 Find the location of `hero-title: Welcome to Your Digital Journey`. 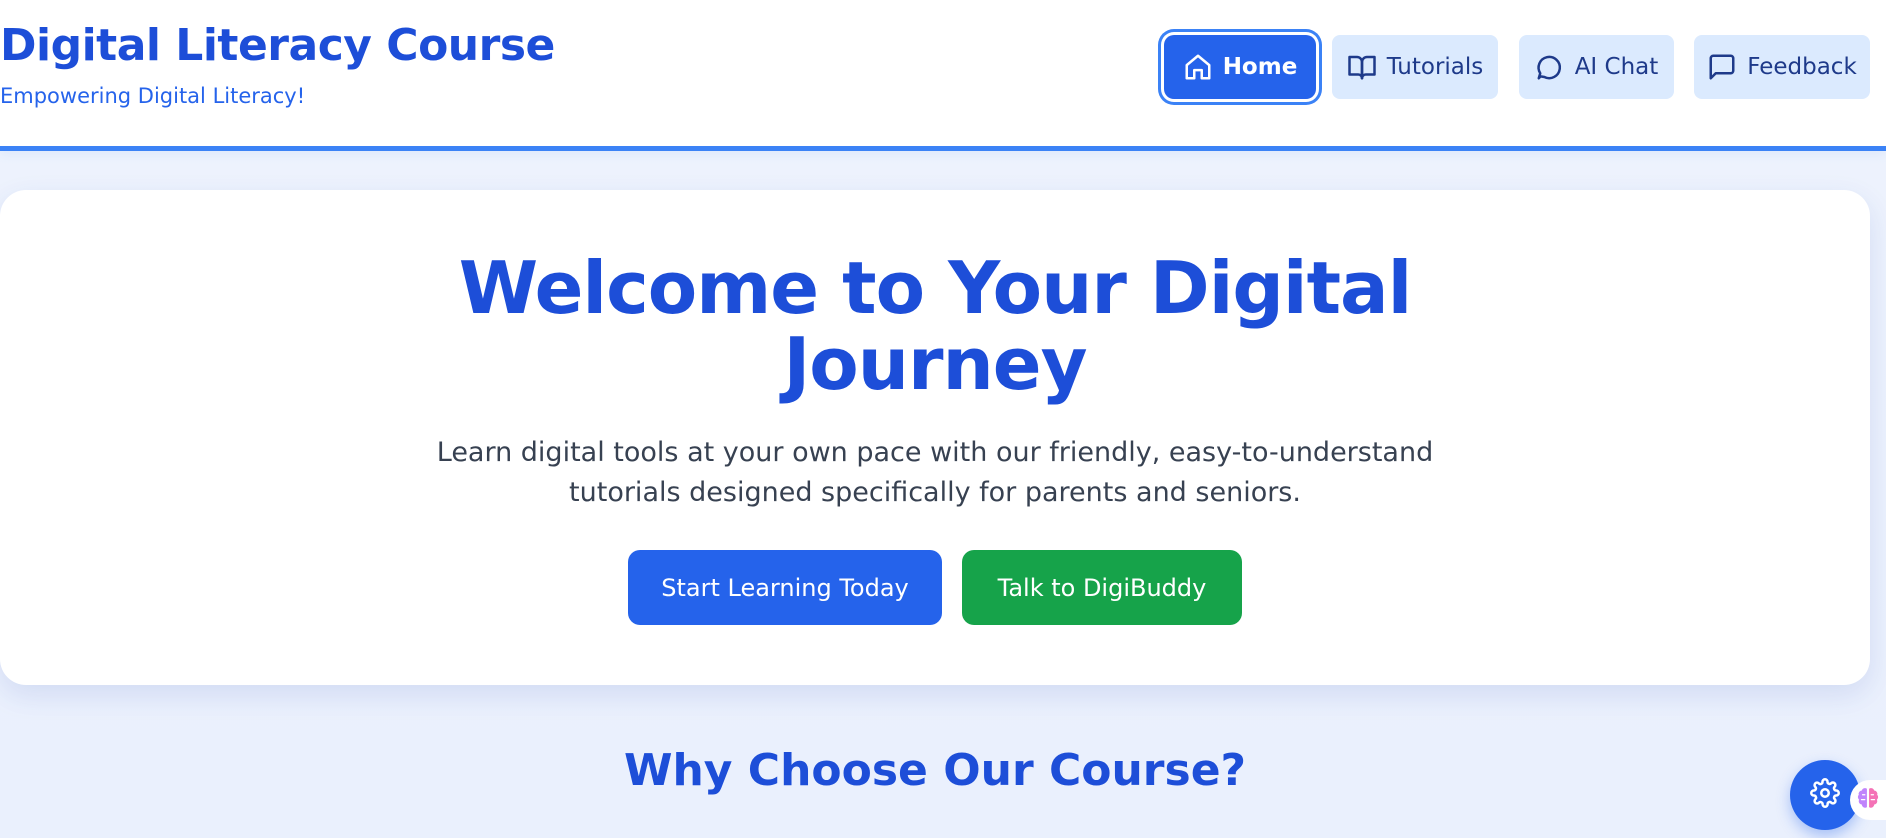

hero-title: Welcome to Your Digital Journey is located at coordinates (935, 326).